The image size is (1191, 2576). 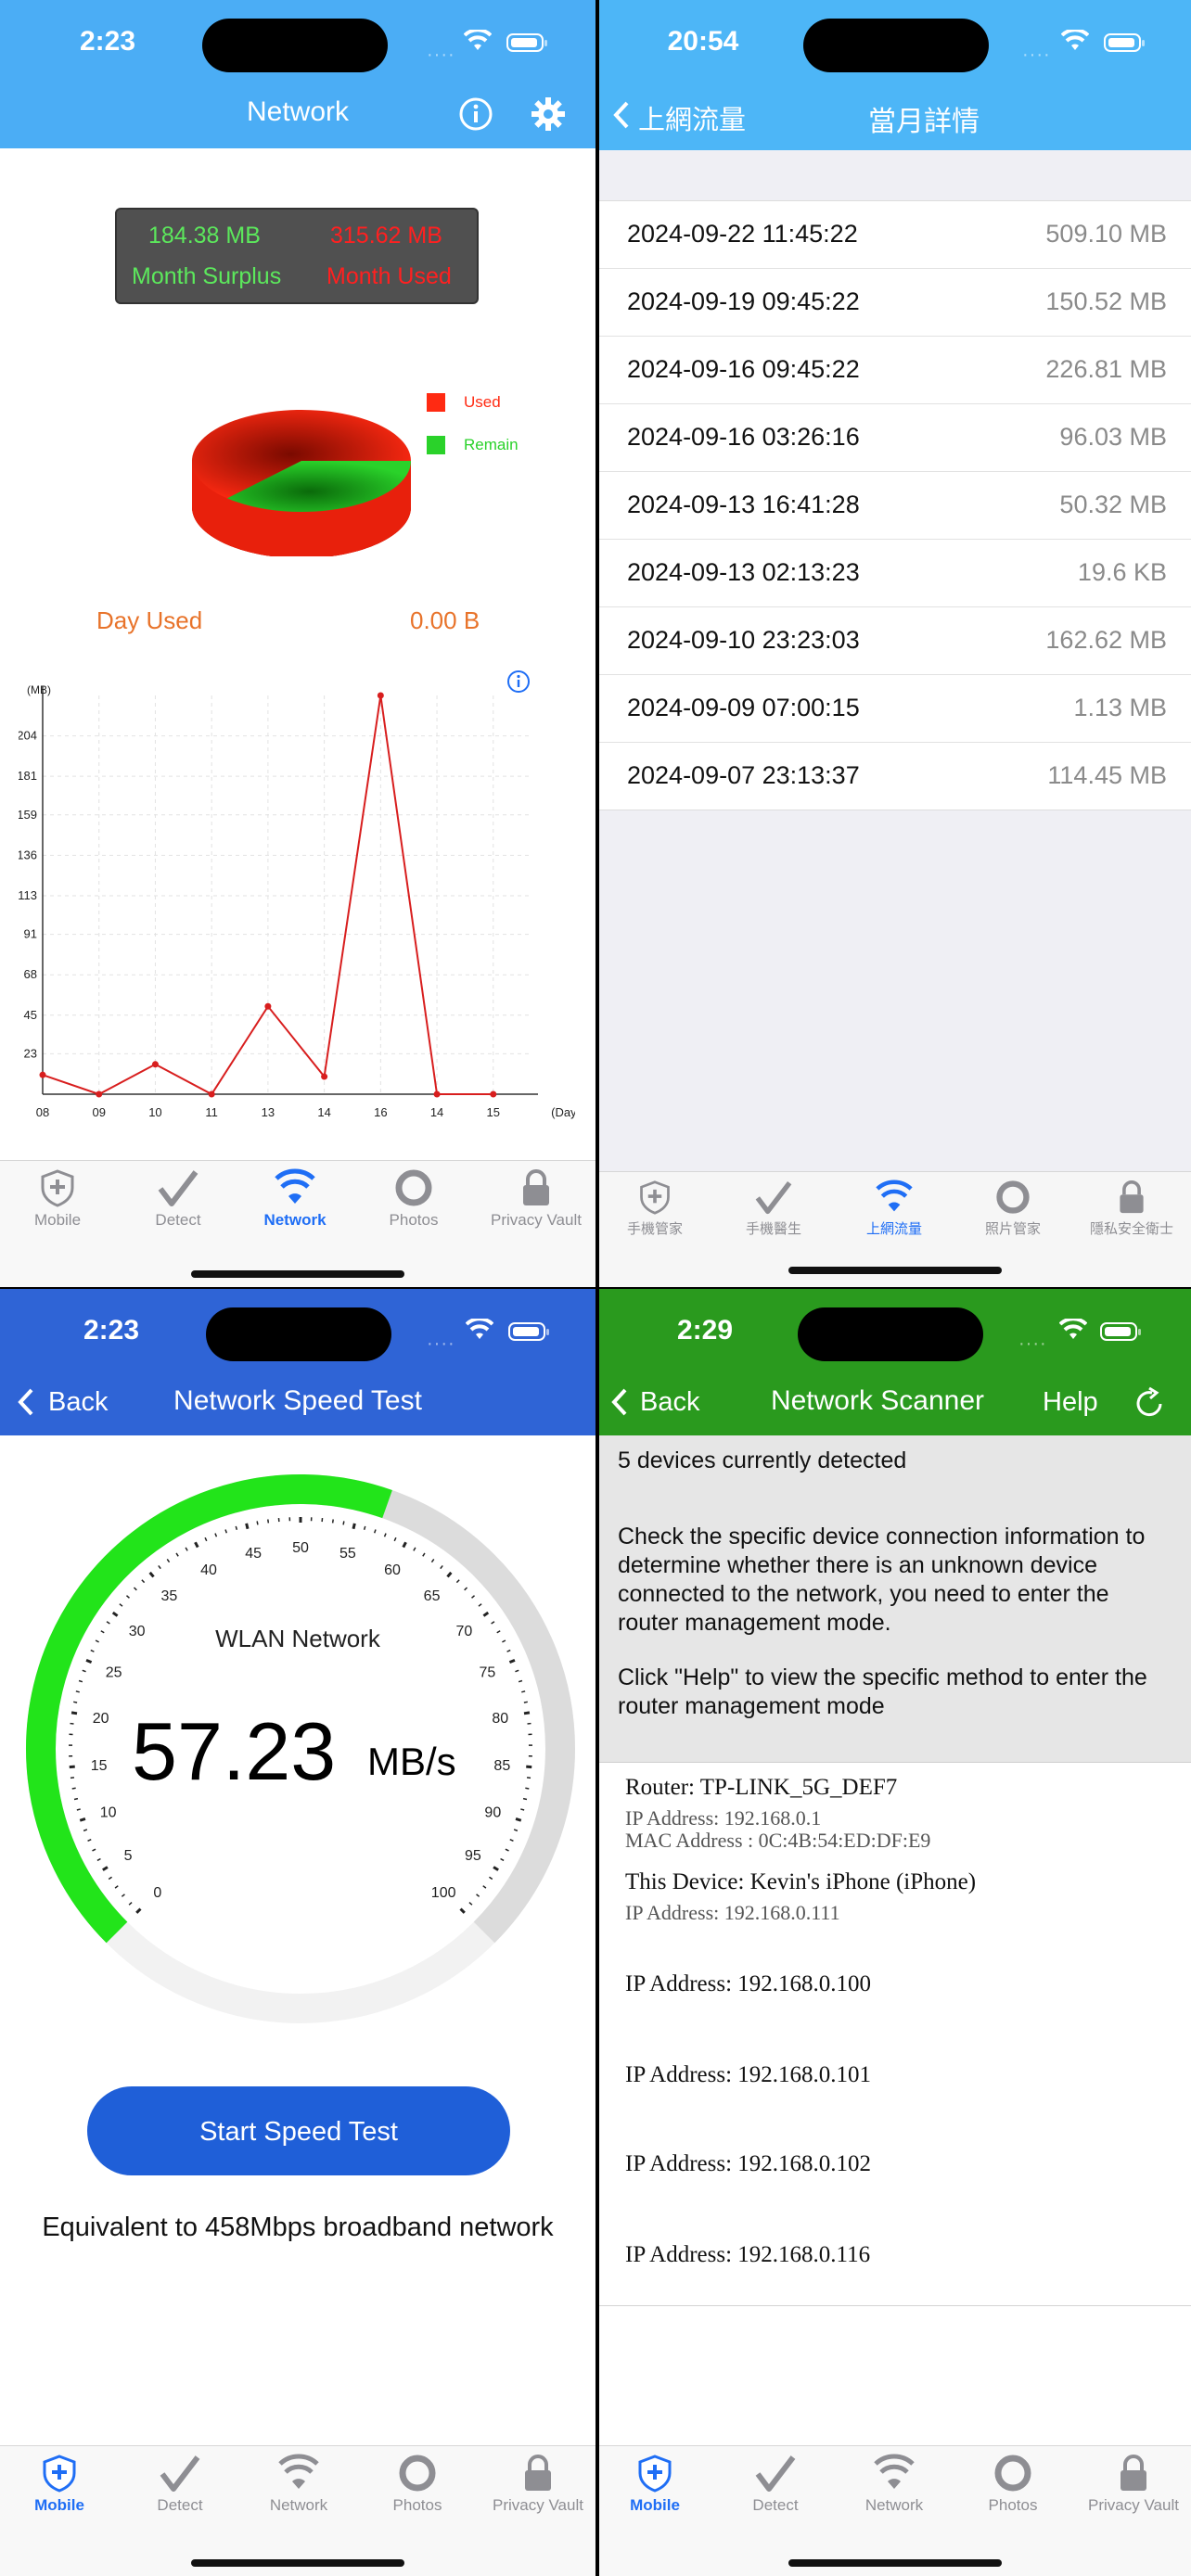 I want to click on record-value: 509.10 MB, so click(x=1106, y=234).